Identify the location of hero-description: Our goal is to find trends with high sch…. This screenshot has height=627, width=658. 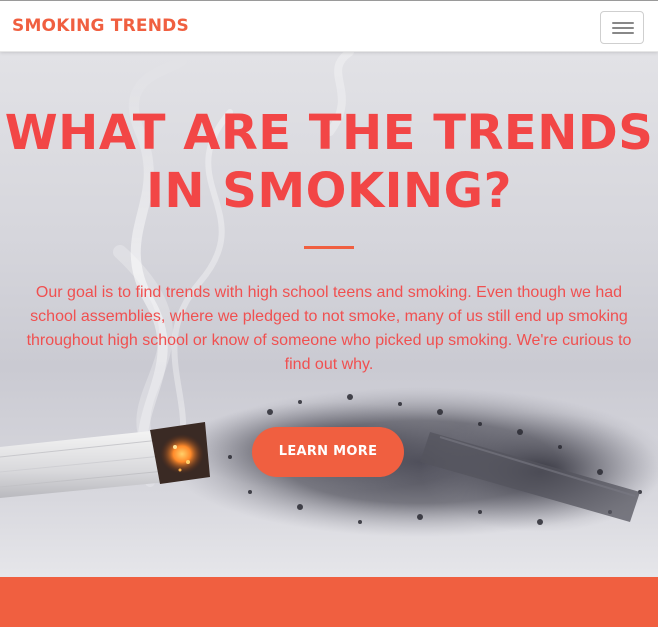
(329, 328).